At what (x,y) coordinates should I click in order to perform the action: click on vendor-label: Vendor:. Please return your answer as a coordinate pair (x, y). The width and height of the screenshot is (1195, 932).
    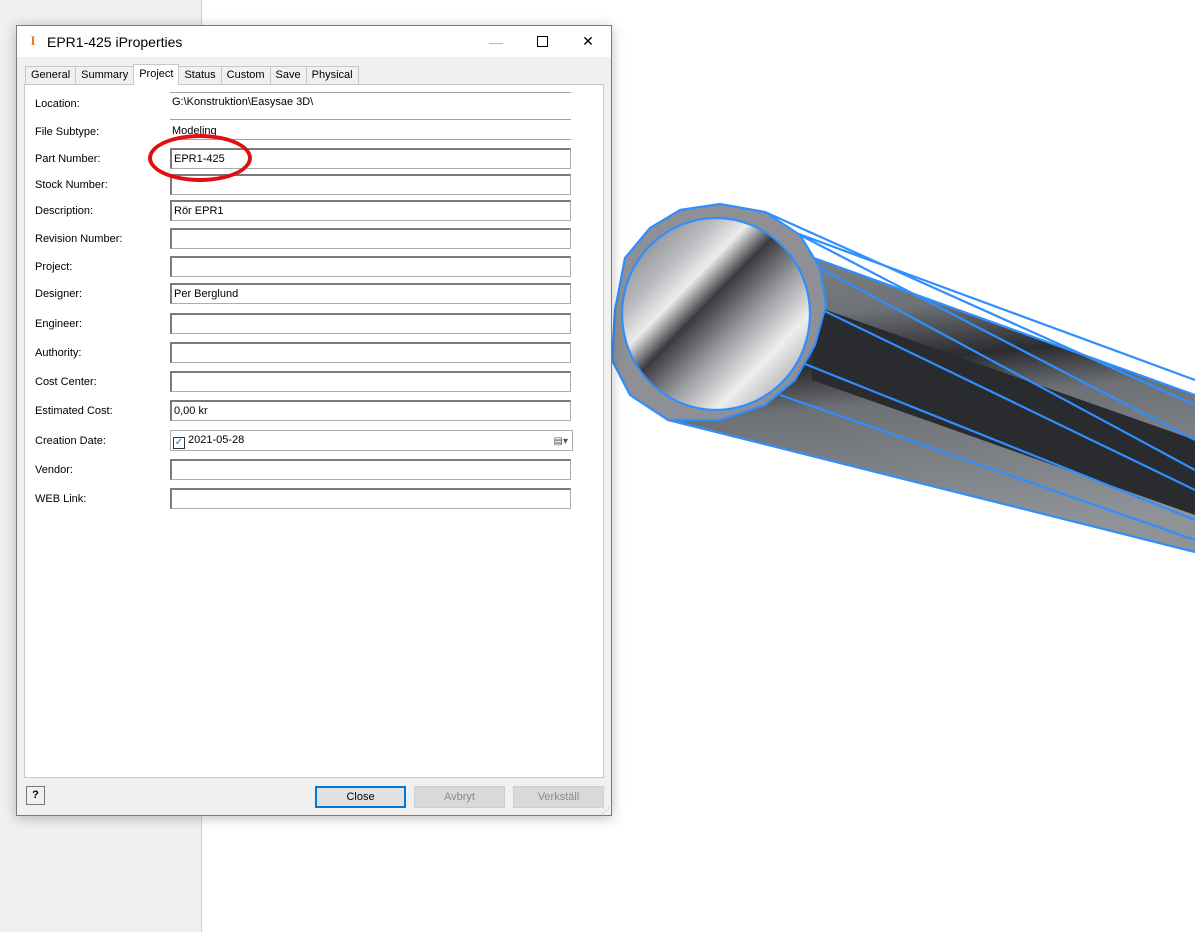
    Looking at the image, I should click on (54, 470).